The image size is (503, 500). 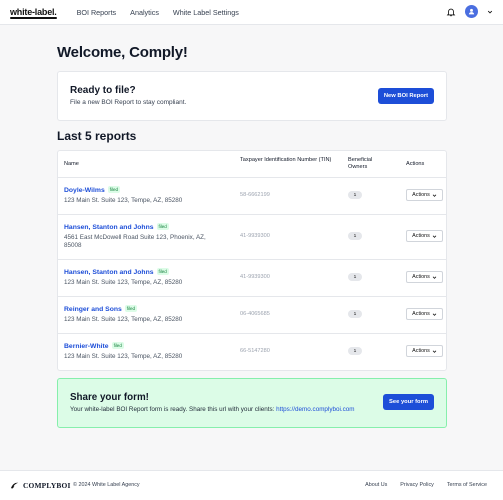 What do you see at coordinates (255, 314) in the screenshot?
I see `tin-value: 06-4065685` at bounding box center [255, 314].